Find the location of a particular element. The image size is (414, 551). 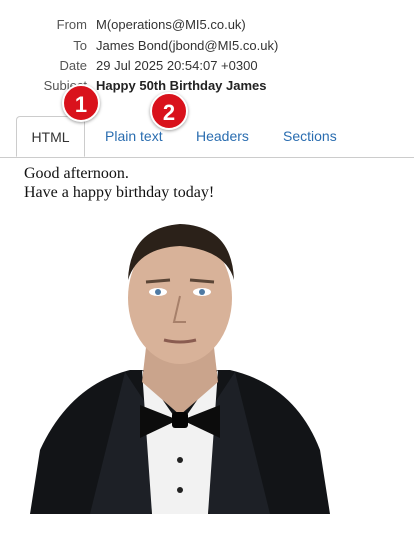

header-to-value: James Bond(jbond@MI5.co.uk) is located at coordinates (187, 45).